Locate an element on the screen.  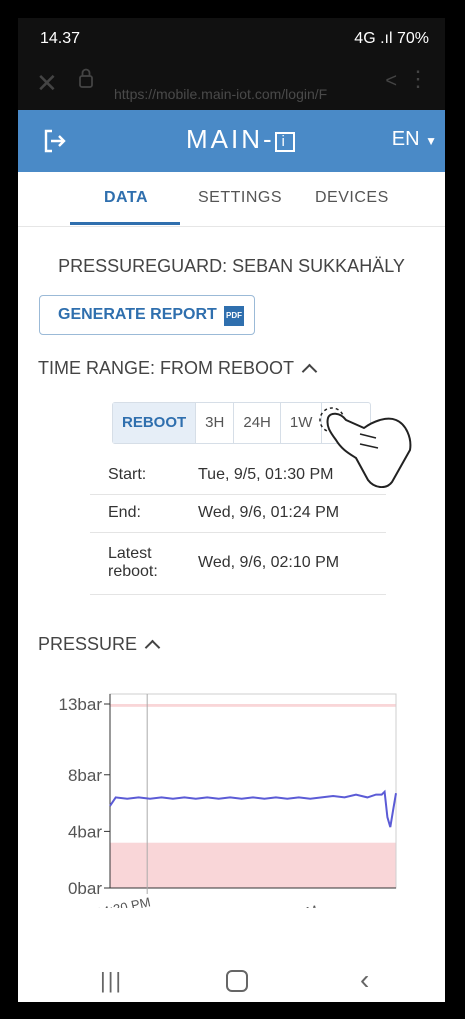
y-tick-label: 0bar is located at coordinates (85, 888).